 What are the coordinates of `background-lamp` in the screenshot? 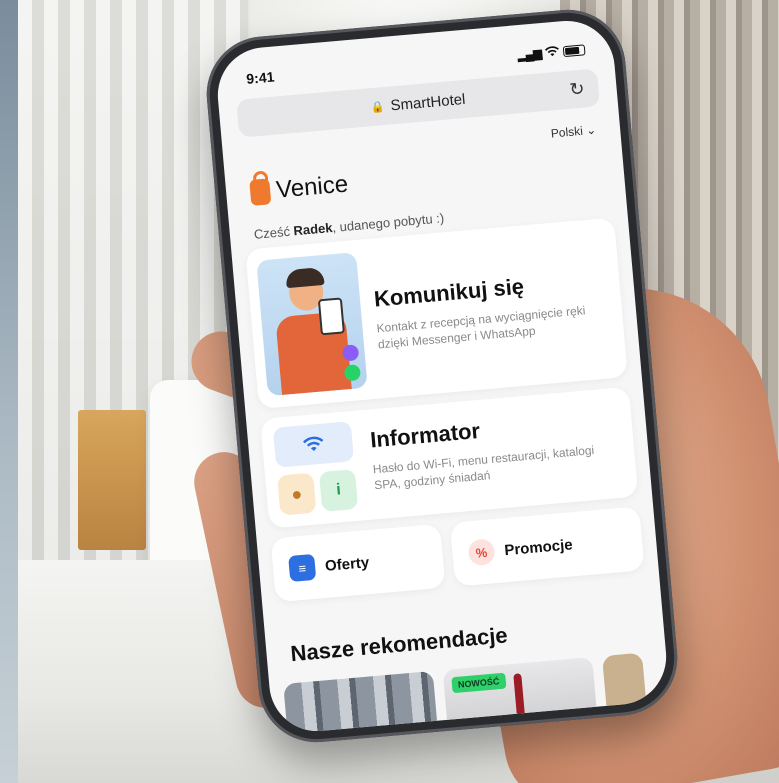 It's located at (112, 480).